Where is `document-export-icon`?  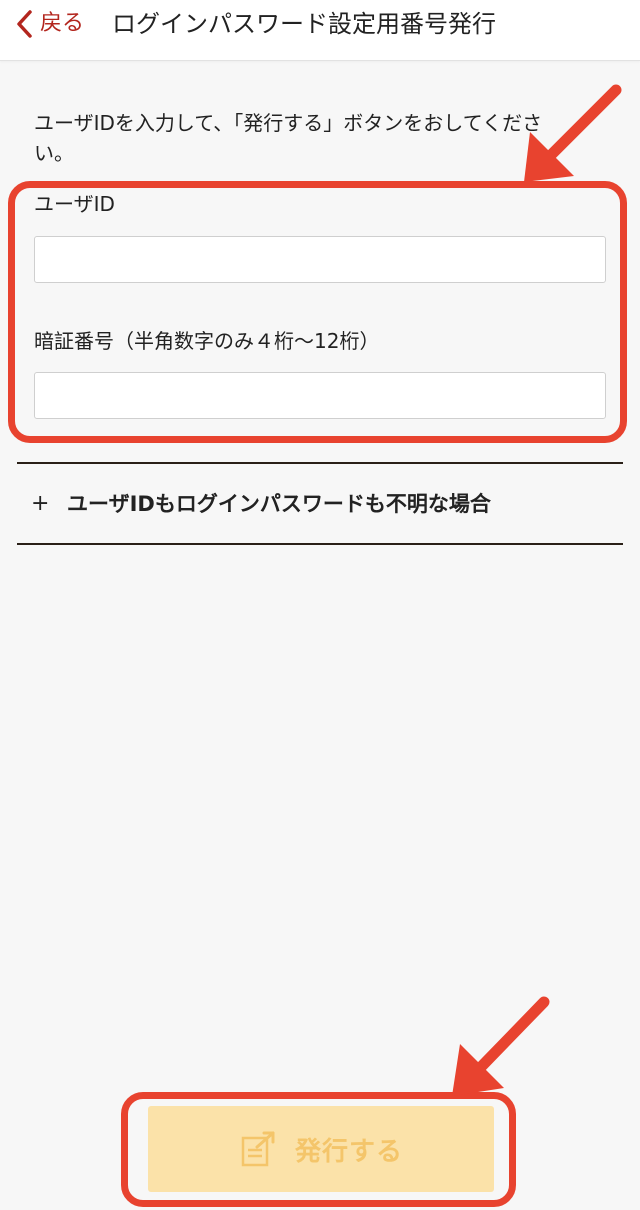 document-export-icon is located at coordinates (258, 1149).